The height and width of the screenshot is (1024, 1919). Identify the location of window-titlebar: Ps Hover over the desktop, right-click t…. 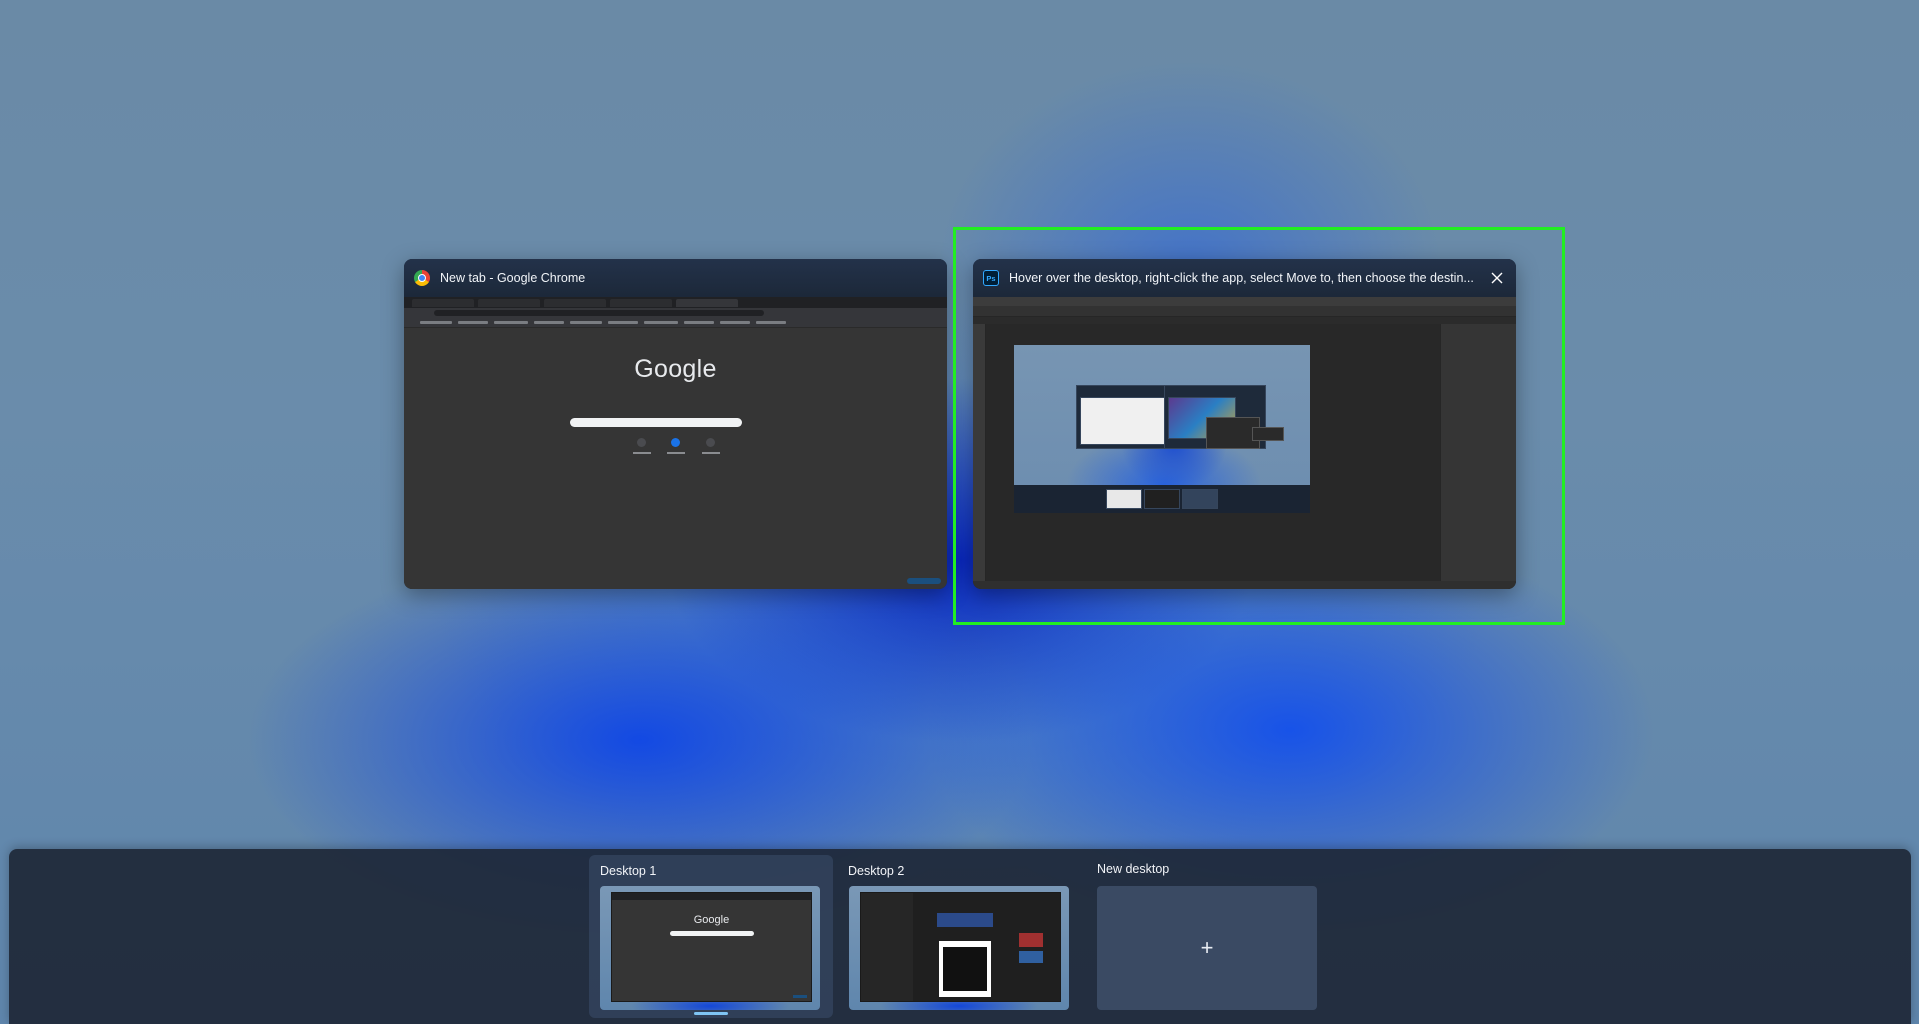
(1244, 278).